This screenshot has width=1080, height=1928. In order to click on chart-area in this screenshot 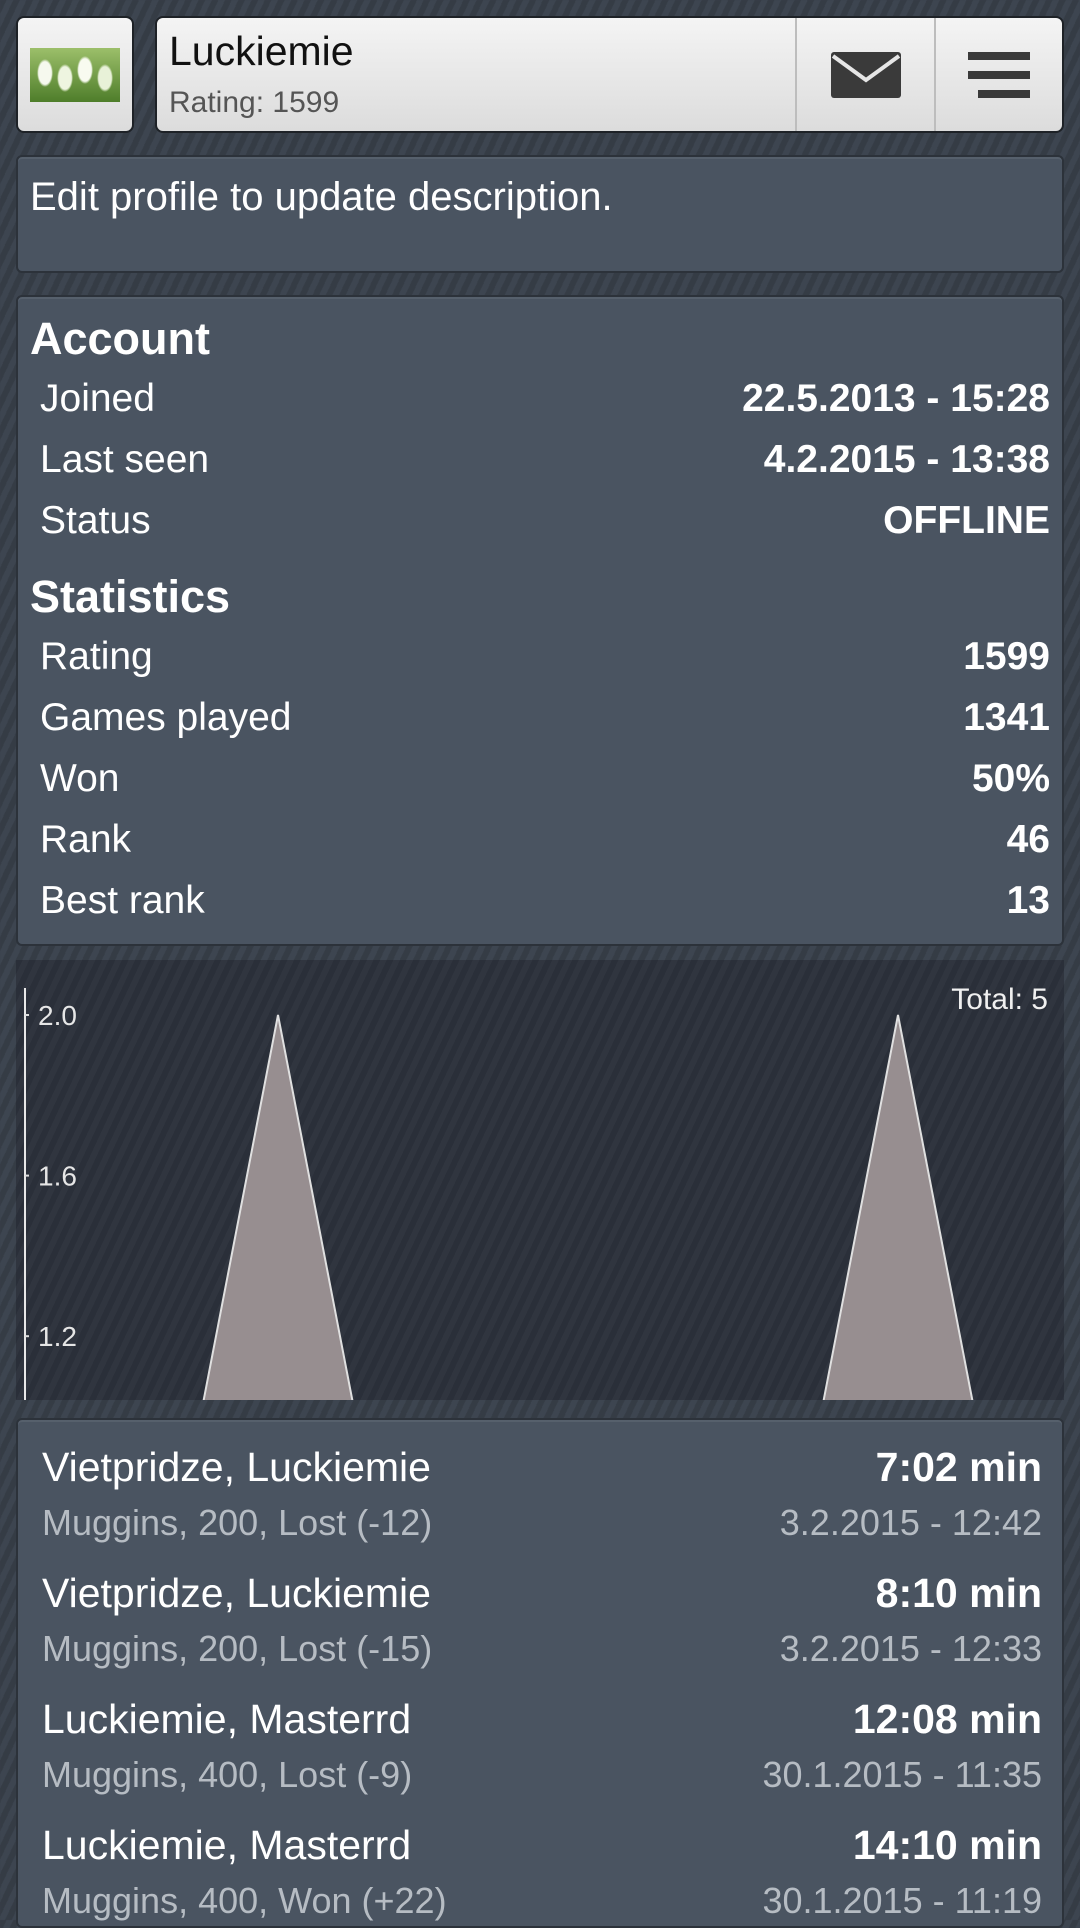, I will do `click(588, 1207)`.